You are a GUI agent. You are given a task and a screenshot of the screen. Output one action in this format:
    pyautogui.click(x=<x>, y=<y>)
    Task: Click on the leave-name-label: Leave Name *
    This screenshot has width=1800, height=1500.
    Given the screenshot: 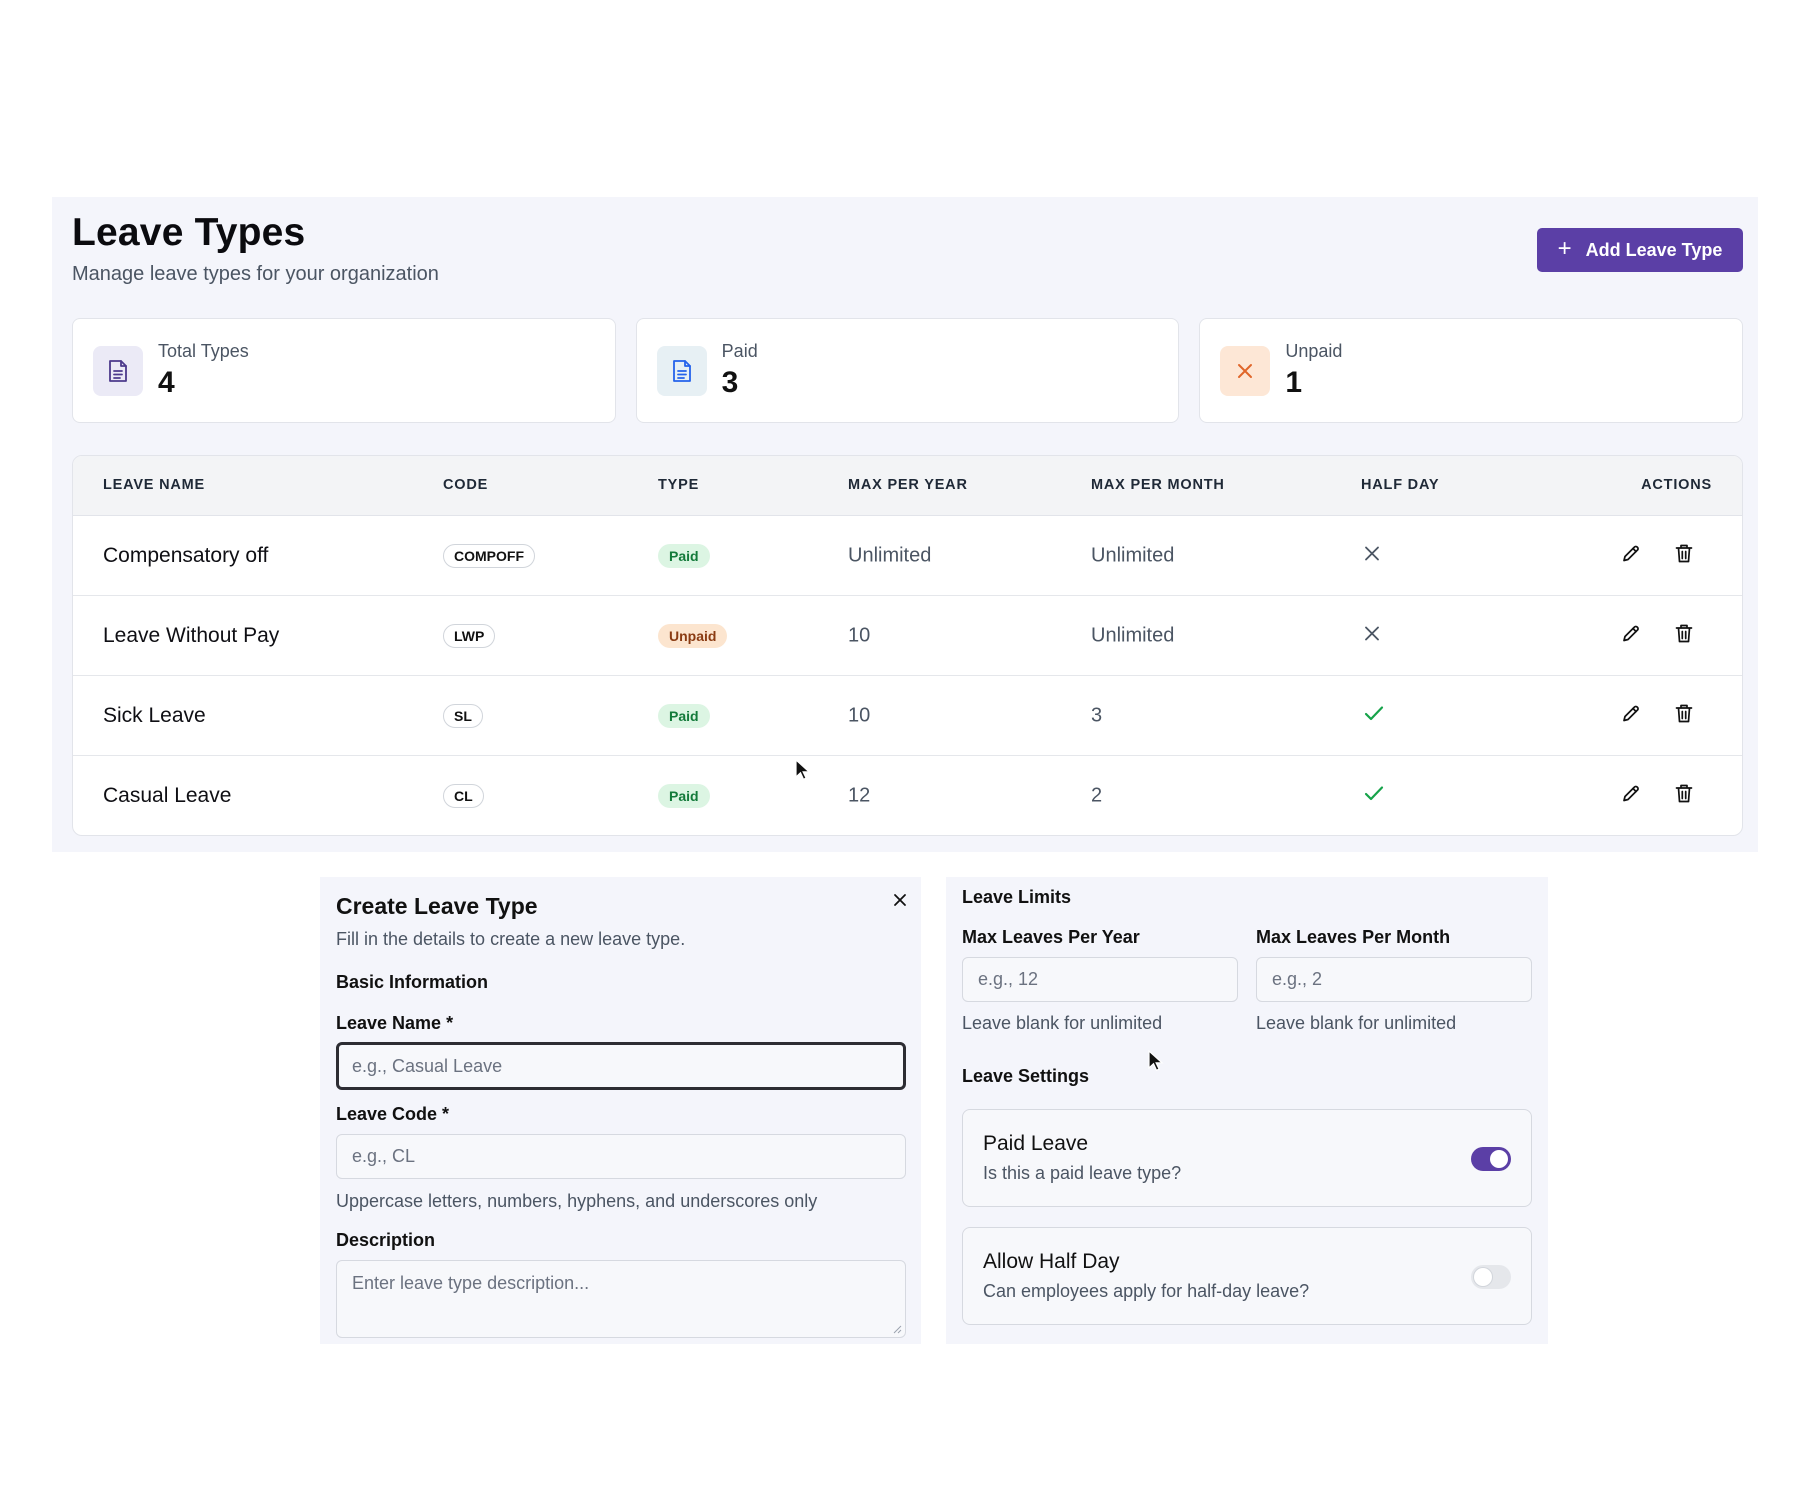 What is the action you would take?
    pyautogui.click(x=395, y=1023)
    